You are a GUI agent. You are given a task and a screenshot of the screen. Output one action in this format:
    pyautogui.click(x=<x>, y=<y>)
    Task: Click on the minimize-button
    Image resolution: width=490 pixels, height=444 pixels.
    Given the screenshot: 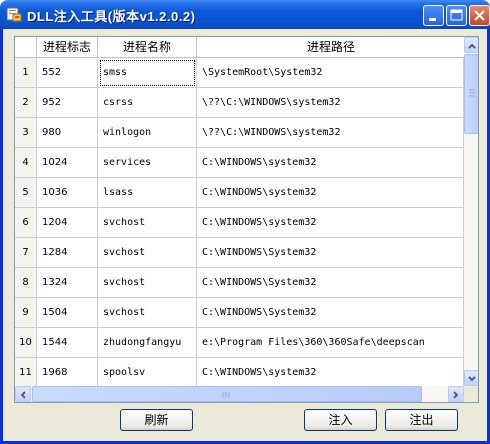 What is the action you would take?
    pyautogui.click(x=433, y=15)
    